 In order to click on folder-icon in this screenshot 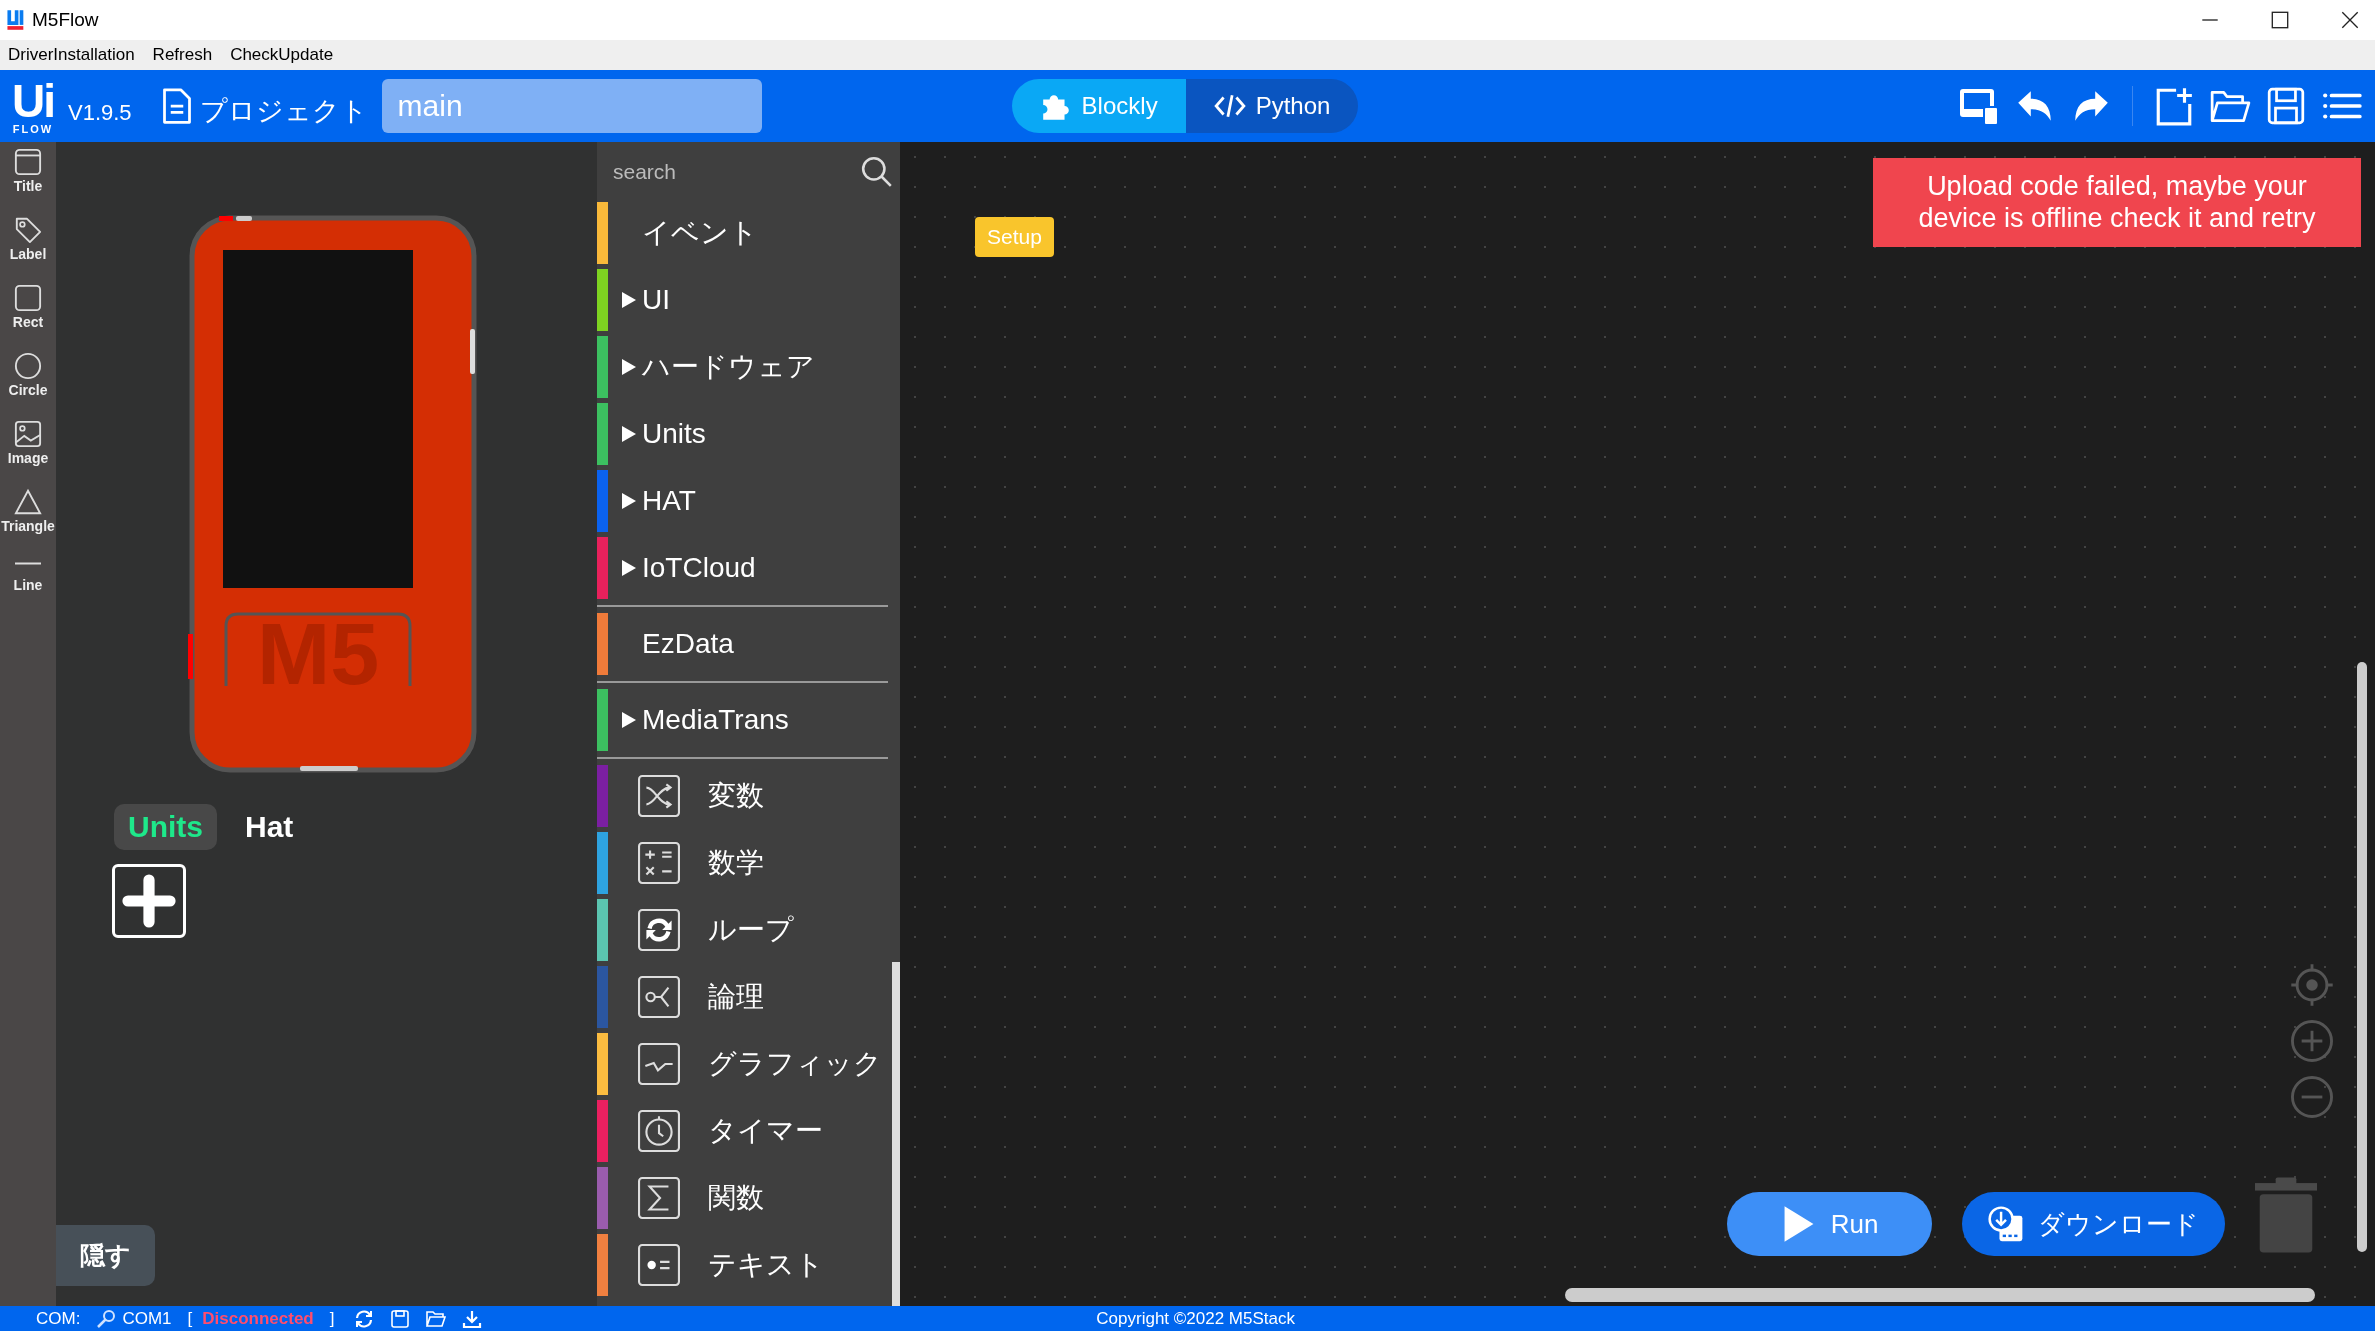, I will do `click(436, 1318)`.